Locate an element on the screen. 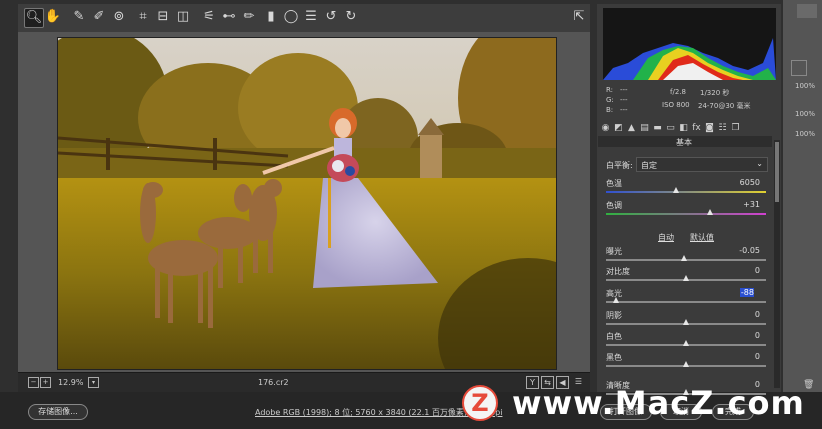  section-title: 基本 is located at coordinates (684, 142).